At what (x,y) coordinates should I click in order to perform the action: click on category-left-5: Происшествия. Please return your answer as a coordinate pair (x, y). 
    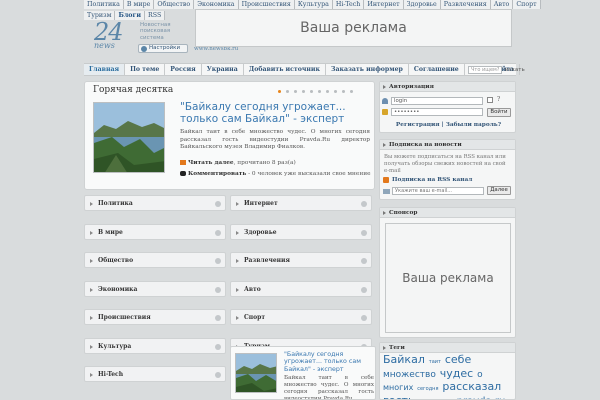
    Looking at the image, I should click on (155, 317).